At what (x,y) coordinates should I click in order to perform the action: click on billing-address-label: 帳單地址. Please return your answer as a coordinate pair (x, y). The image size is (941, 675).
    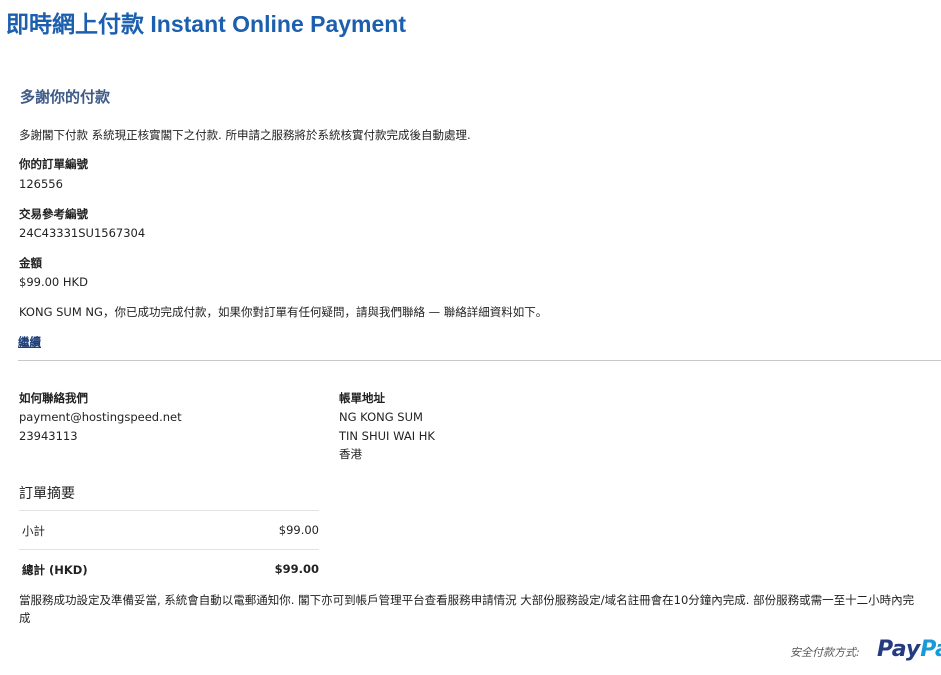
    Looking at the image, I should click on (362, 398).